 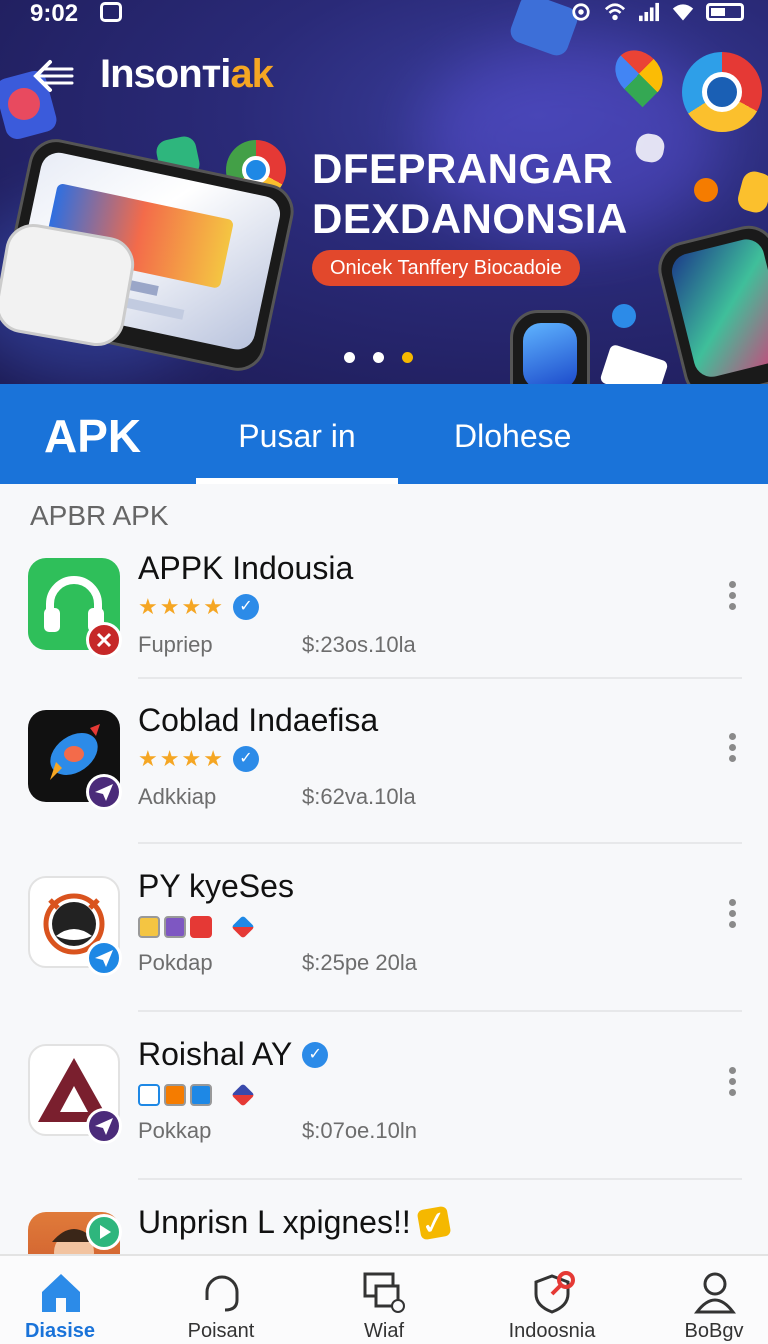 What do you see at coordinates (615, 12) in the screenshot?
I see `hotspot-icon` at bounding box center [615, 12].